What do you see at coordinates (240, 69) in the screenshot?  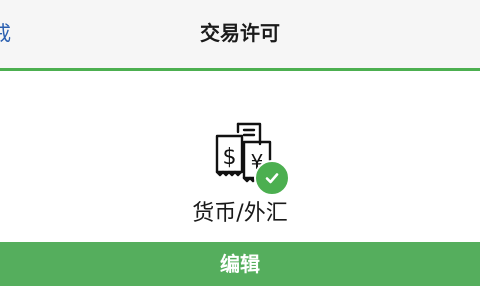 I see `nav-divider` at bounding box center [240, 69].